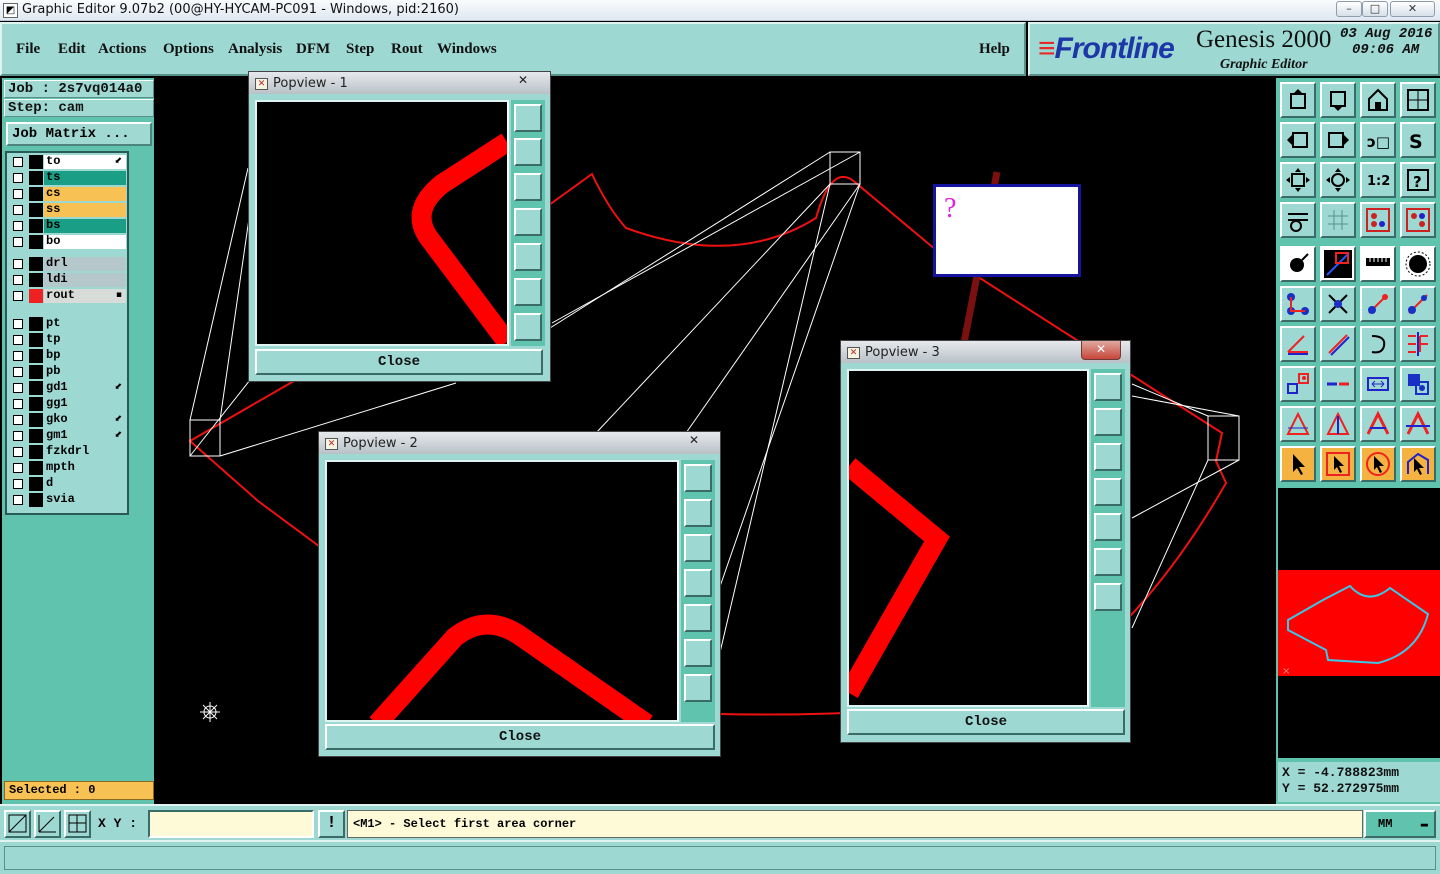 This screenshot has height=874, width=1440. What do you see at coordinates (122, 49) in the screenshot?
I see `menu-actions: Actions` at bounding box center [122, 49].